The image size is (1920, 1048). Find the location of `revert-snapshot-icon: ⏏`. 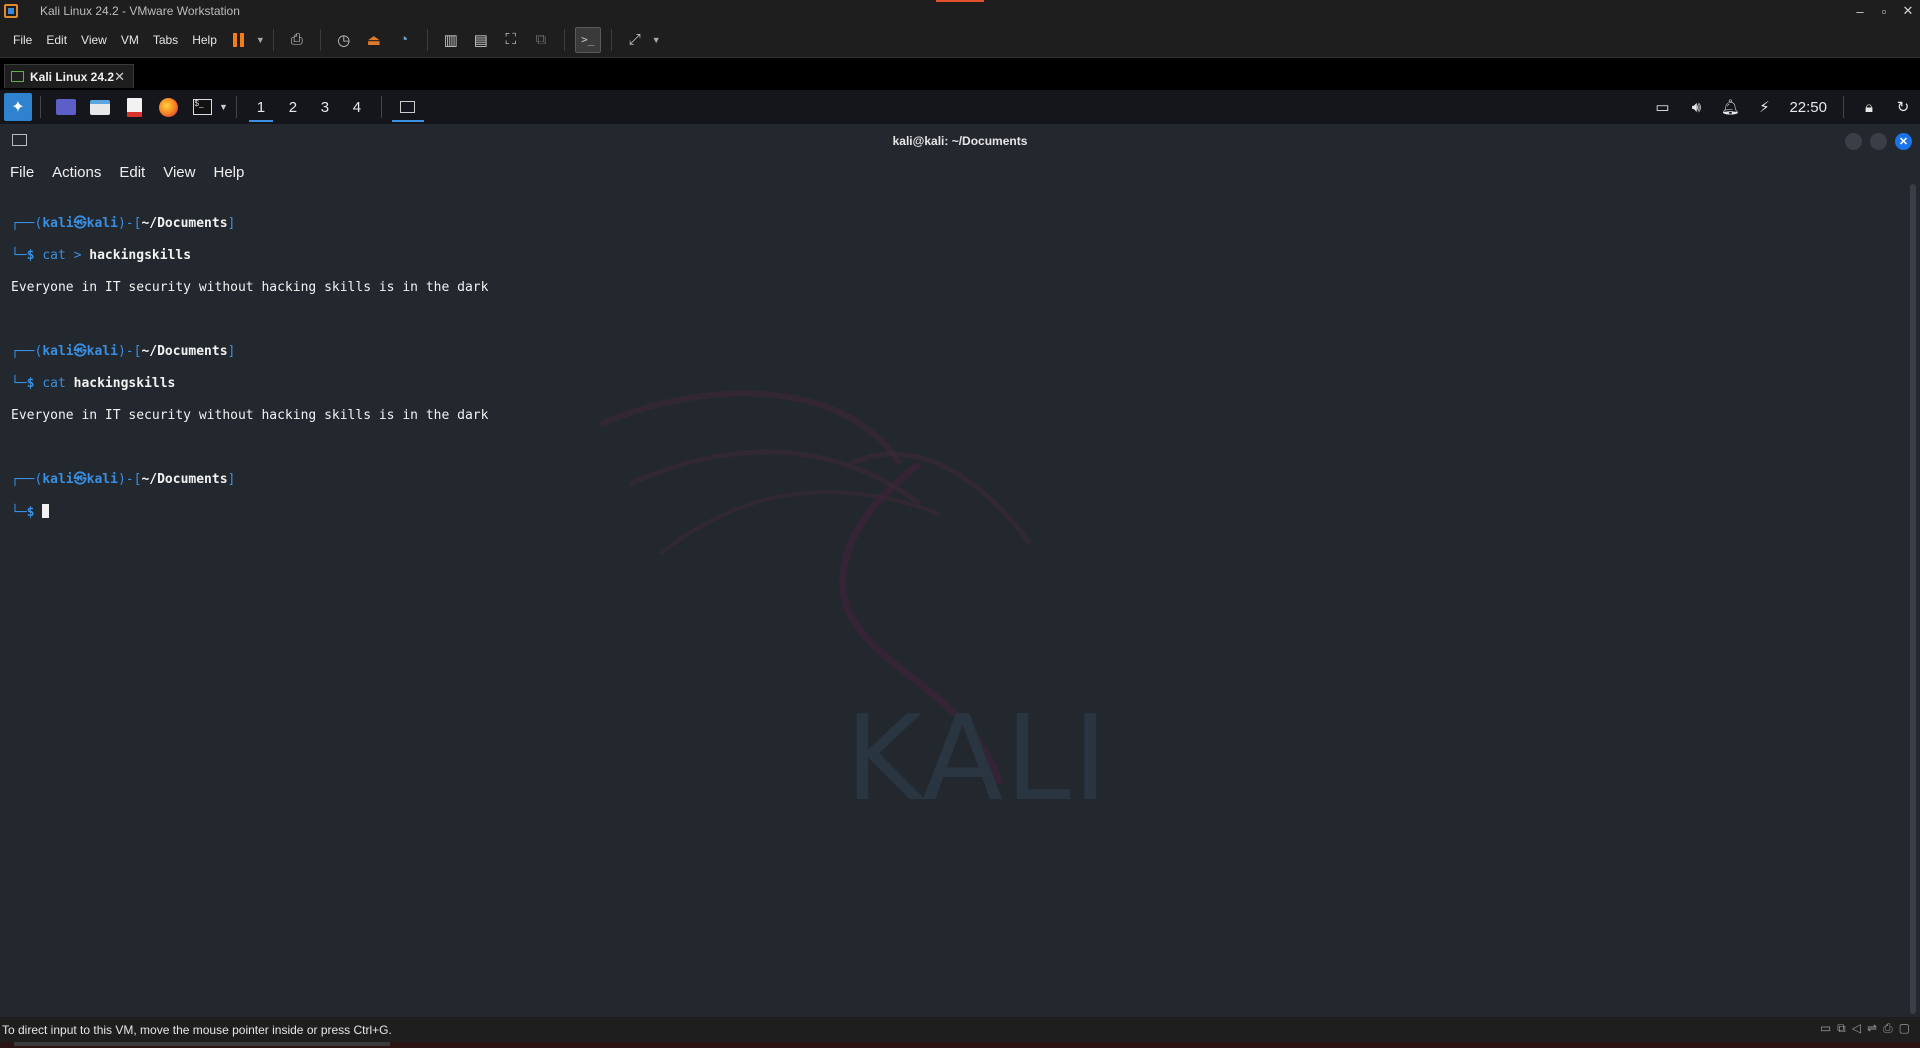

revert-snapshot-icon: ⏏ is located at coordinates (373, 40).